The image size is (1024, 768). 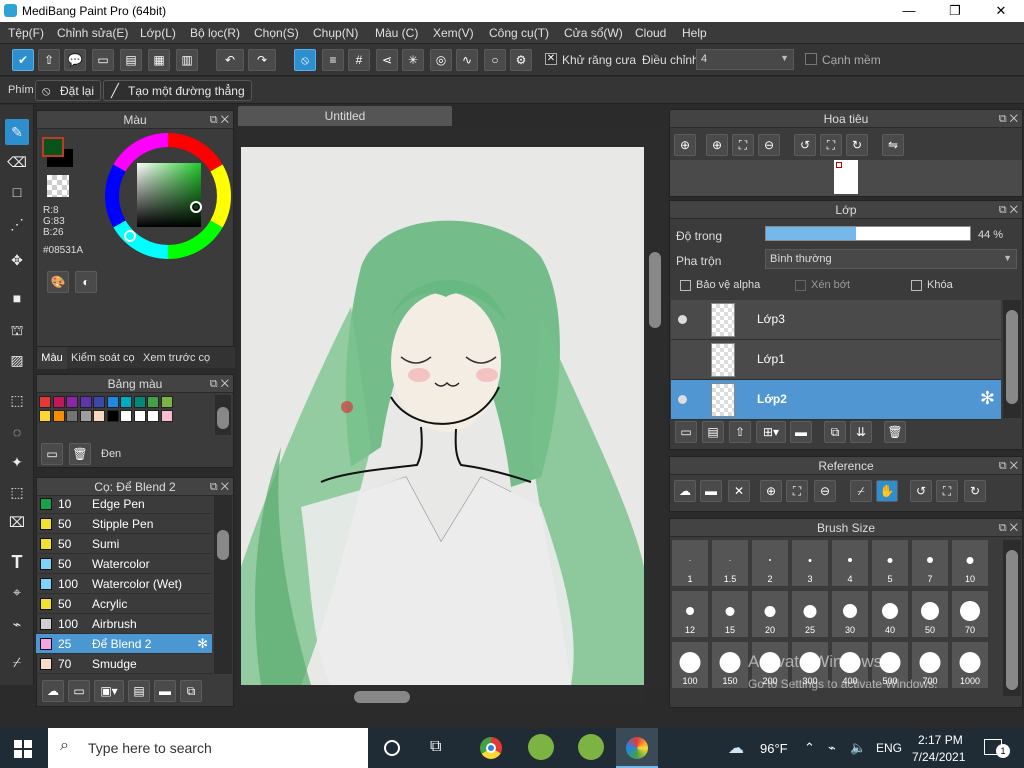 What do you see at coordinates (686, 432) in the screenshot?
I see `new-layer-icon: ▭` at bounding box center [686, 432].